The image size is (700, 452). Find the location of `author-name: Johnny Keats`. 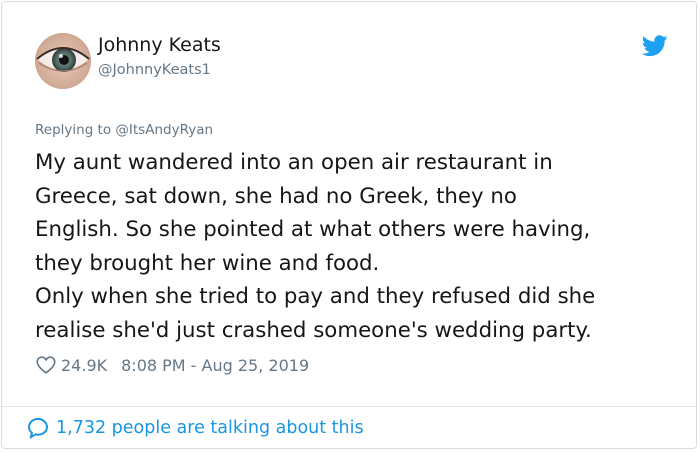

author-name: Johnny Keats is located at coordinates (159, 45).